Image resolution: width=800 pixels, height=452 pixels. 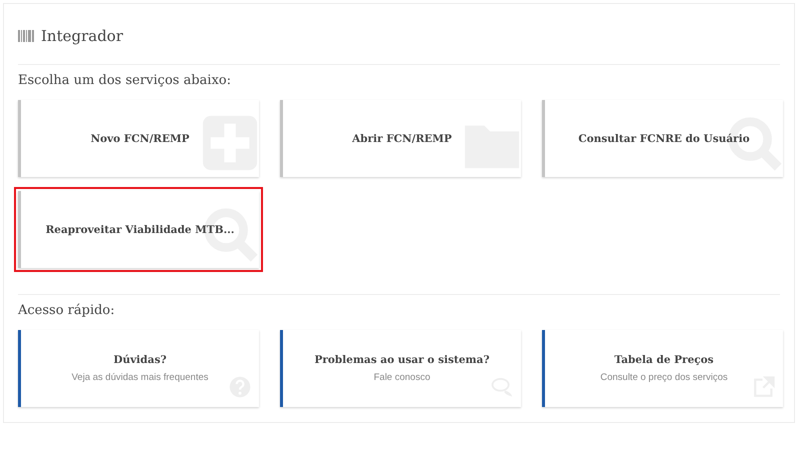 I want to click on card-title: Dúvidas?, so click(x=140, y=360).